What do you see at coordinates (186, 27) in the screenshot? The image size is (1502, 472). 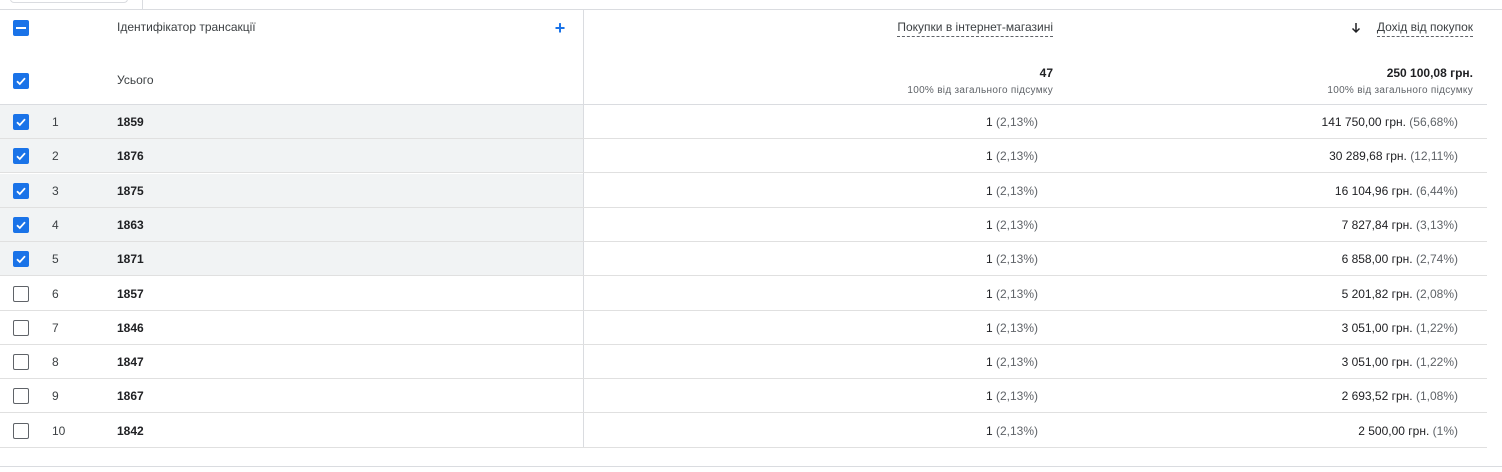 I see `dimension-header: Ідентифікатор трансакції` at bounding box center [186, 27].